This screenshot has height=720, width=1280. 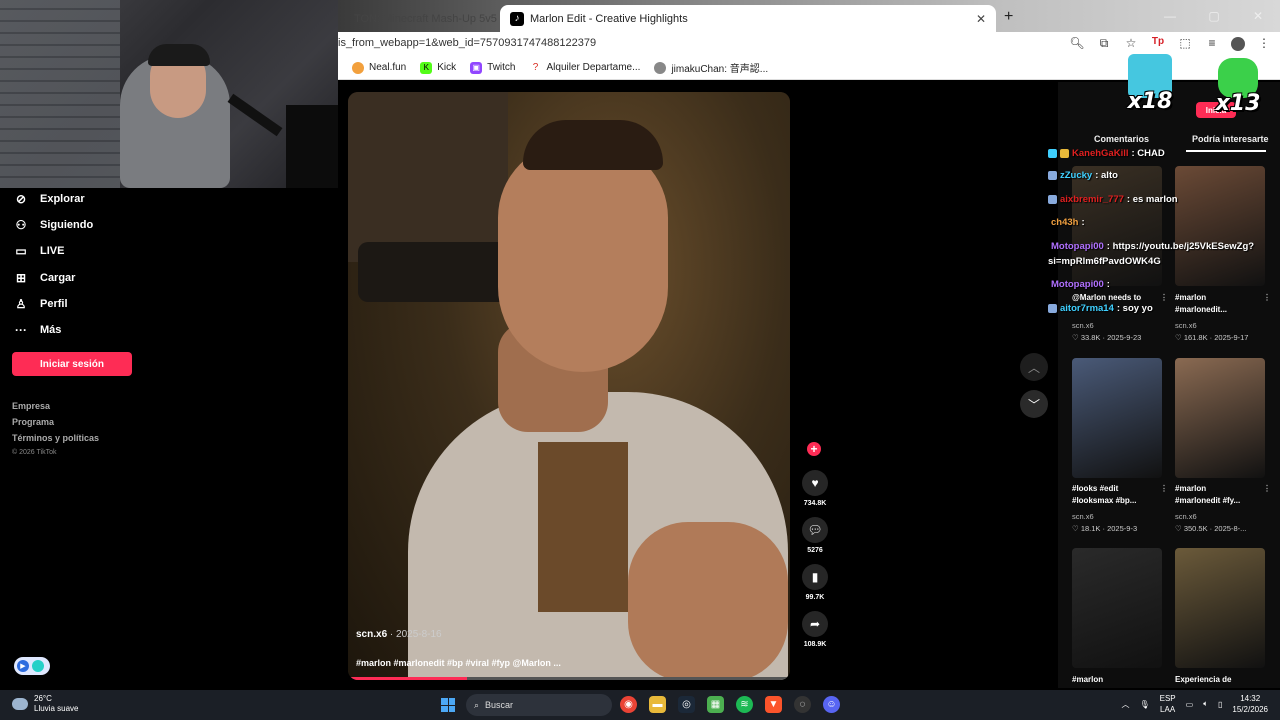 What do you see at coordinates (1168, 704) in the screenshot?
I see `language-indicator: ESP LAA` at bounding box center [1168, 704].